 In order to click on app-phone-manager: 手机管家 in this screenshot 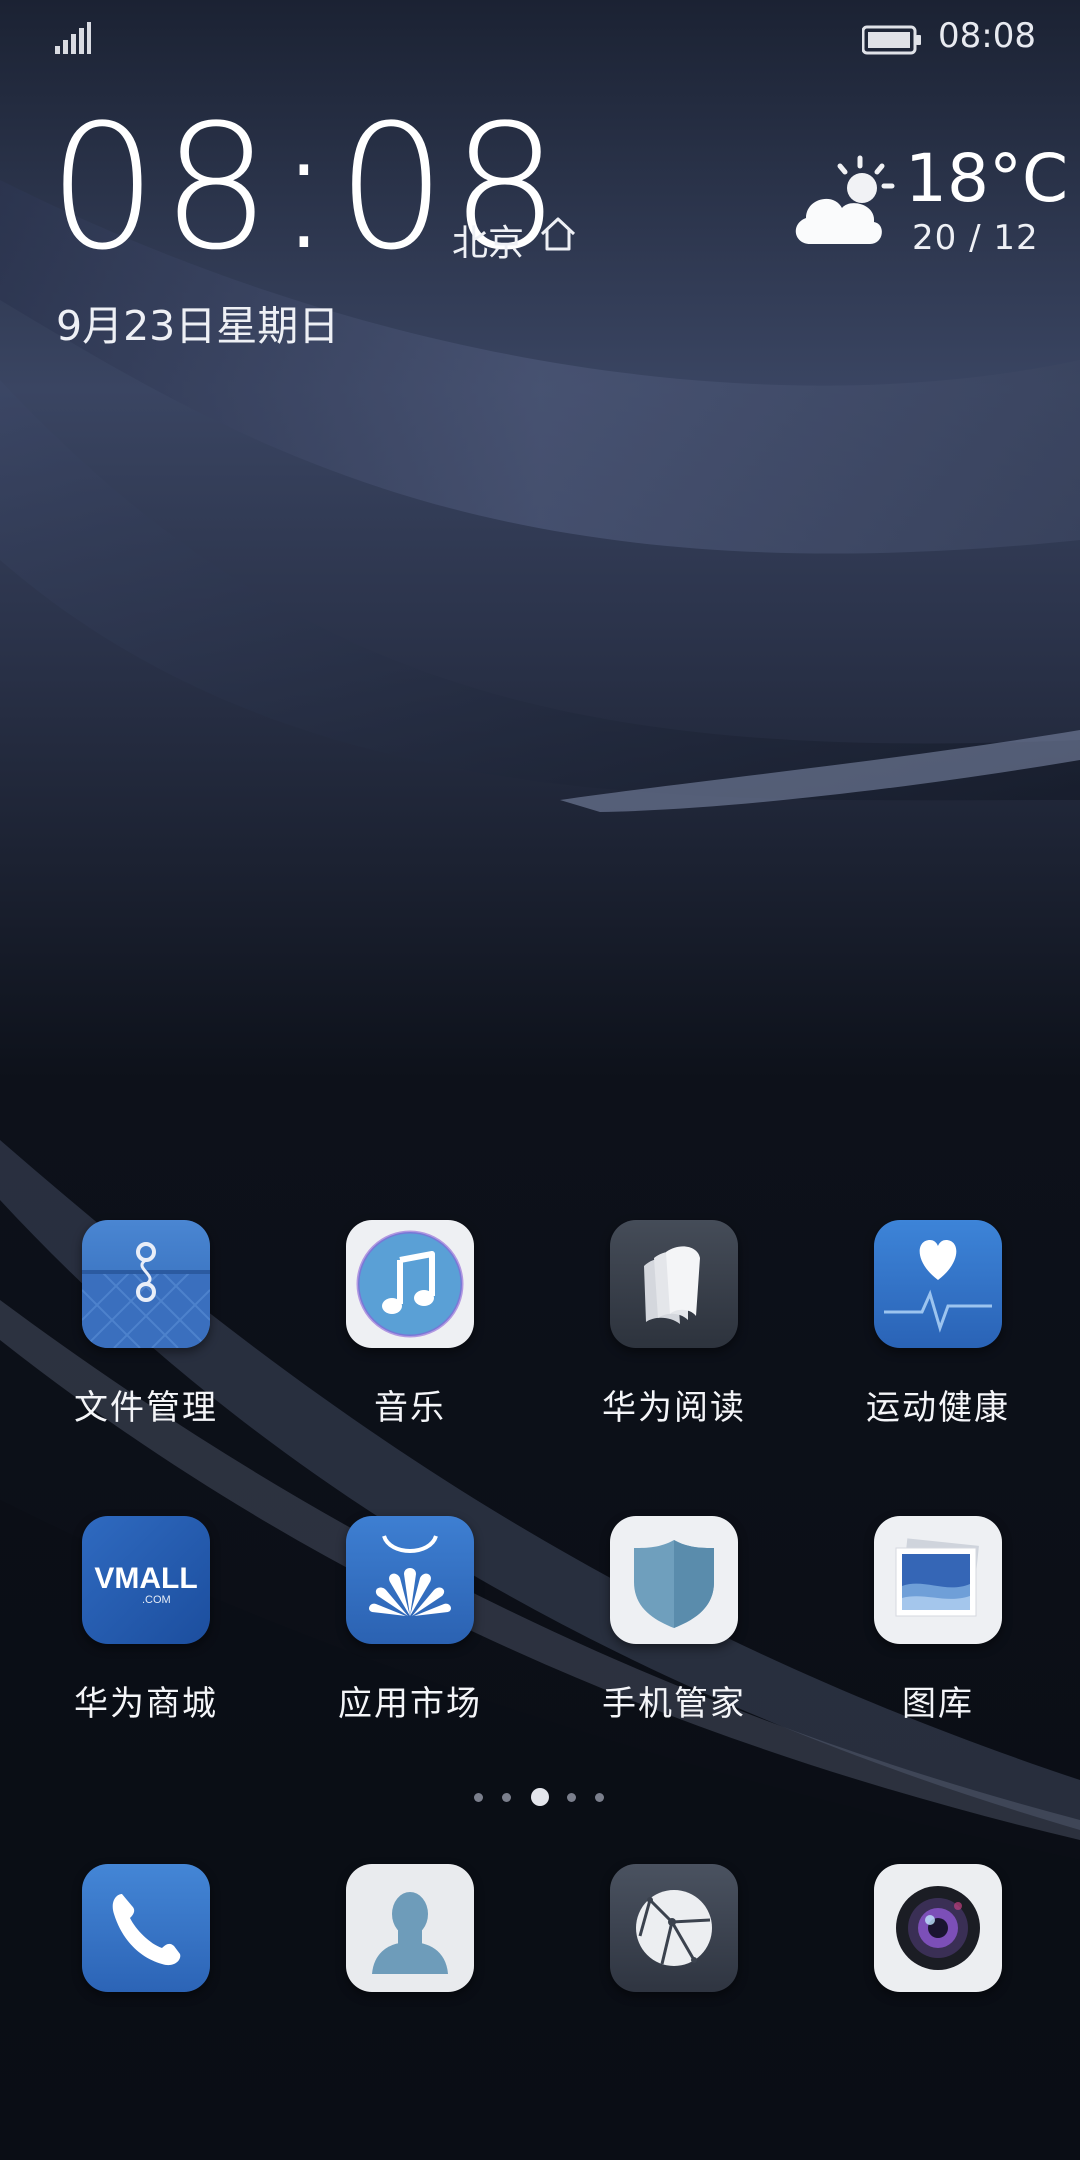, I will do `click(674, 1620)`.